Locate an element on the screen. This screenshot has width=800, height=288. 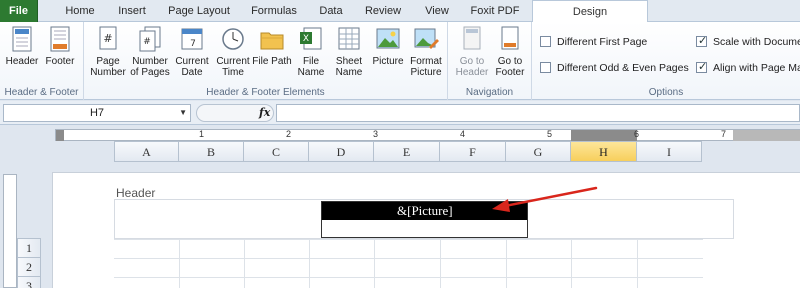
go-to-footer-label: Go to Footer is located at coordinates (510, 67).